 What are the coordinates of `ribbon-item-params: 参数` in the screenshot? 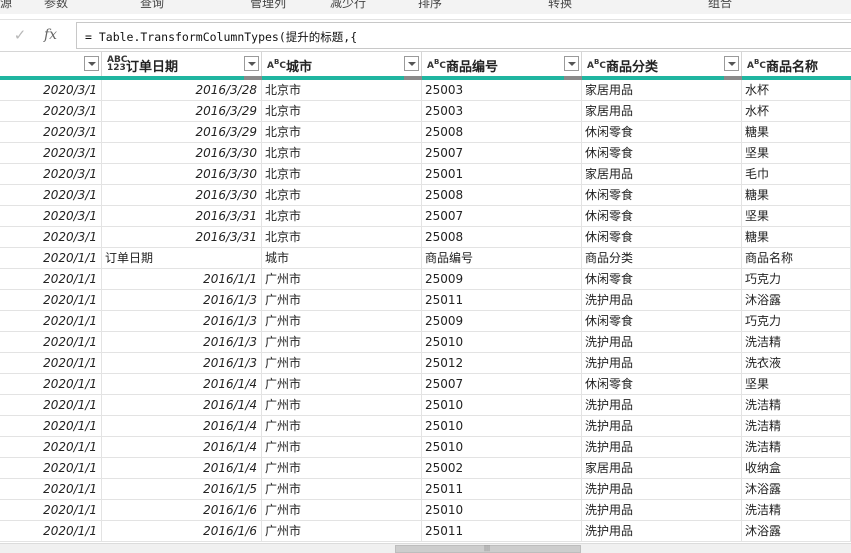 It's located at (56, 5).